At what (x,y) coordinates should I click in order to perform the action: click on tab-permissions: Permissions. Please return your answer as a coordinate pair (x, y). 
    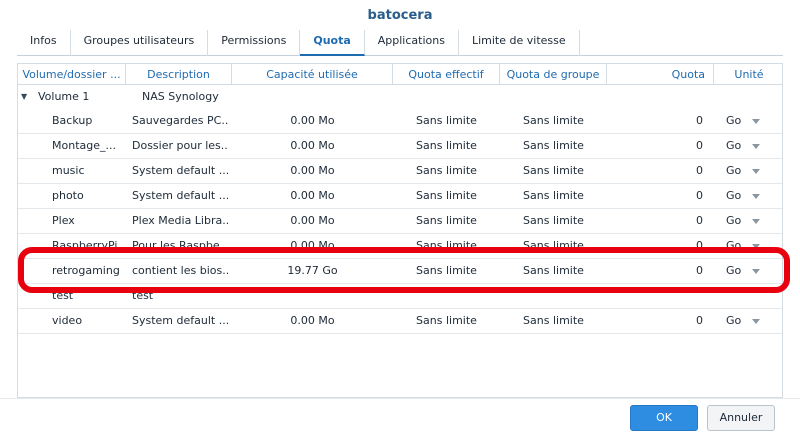
    Looking at the image, I should click on (254, 43).